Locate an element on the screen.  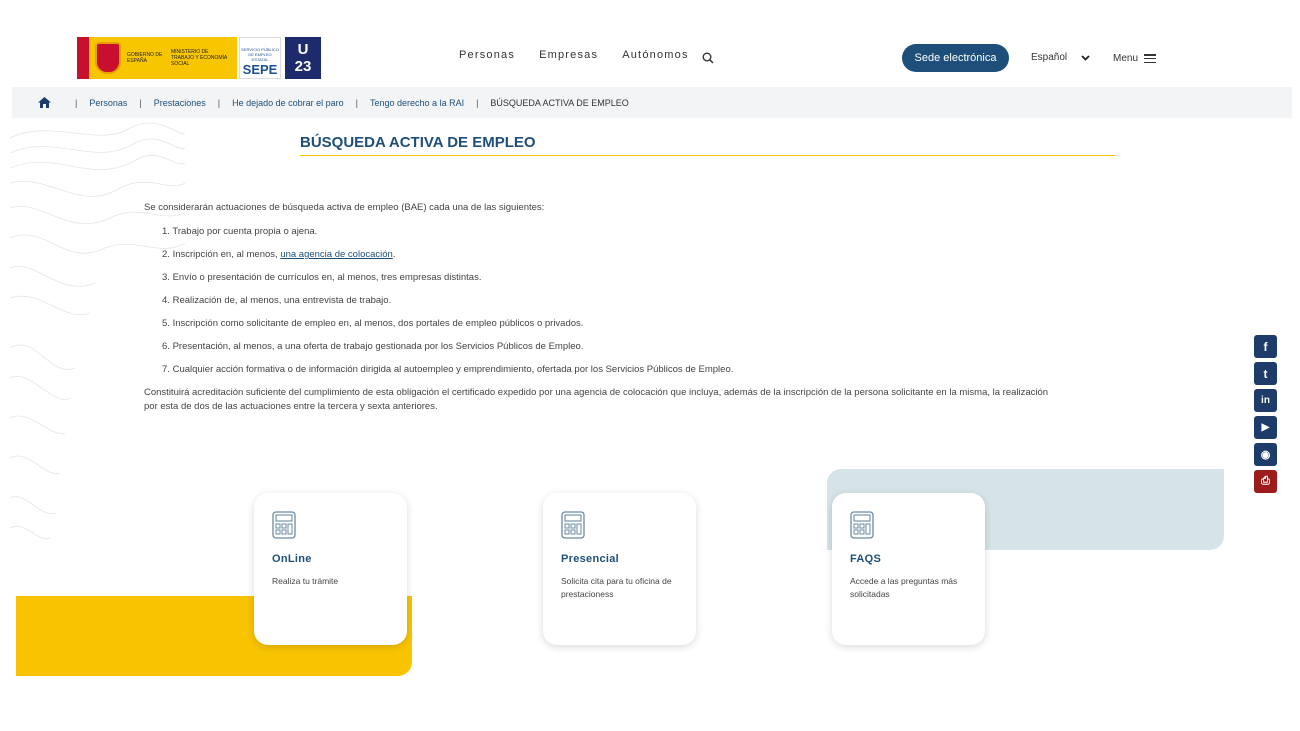
breadcrumb-personas: Personas is located at coordinates (108, 103).